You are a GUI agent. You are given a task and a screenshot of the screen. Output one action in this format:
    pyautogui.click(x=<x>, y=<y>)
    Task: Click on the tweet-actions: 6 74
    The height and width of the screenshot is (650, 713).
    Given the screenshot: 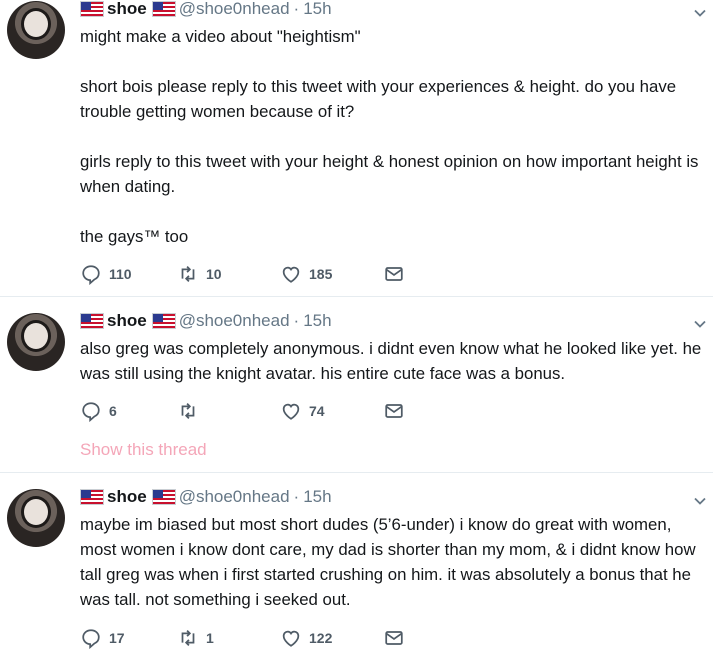 What is the action you would take?
    pyautogui.click(x=242, y=411)
    